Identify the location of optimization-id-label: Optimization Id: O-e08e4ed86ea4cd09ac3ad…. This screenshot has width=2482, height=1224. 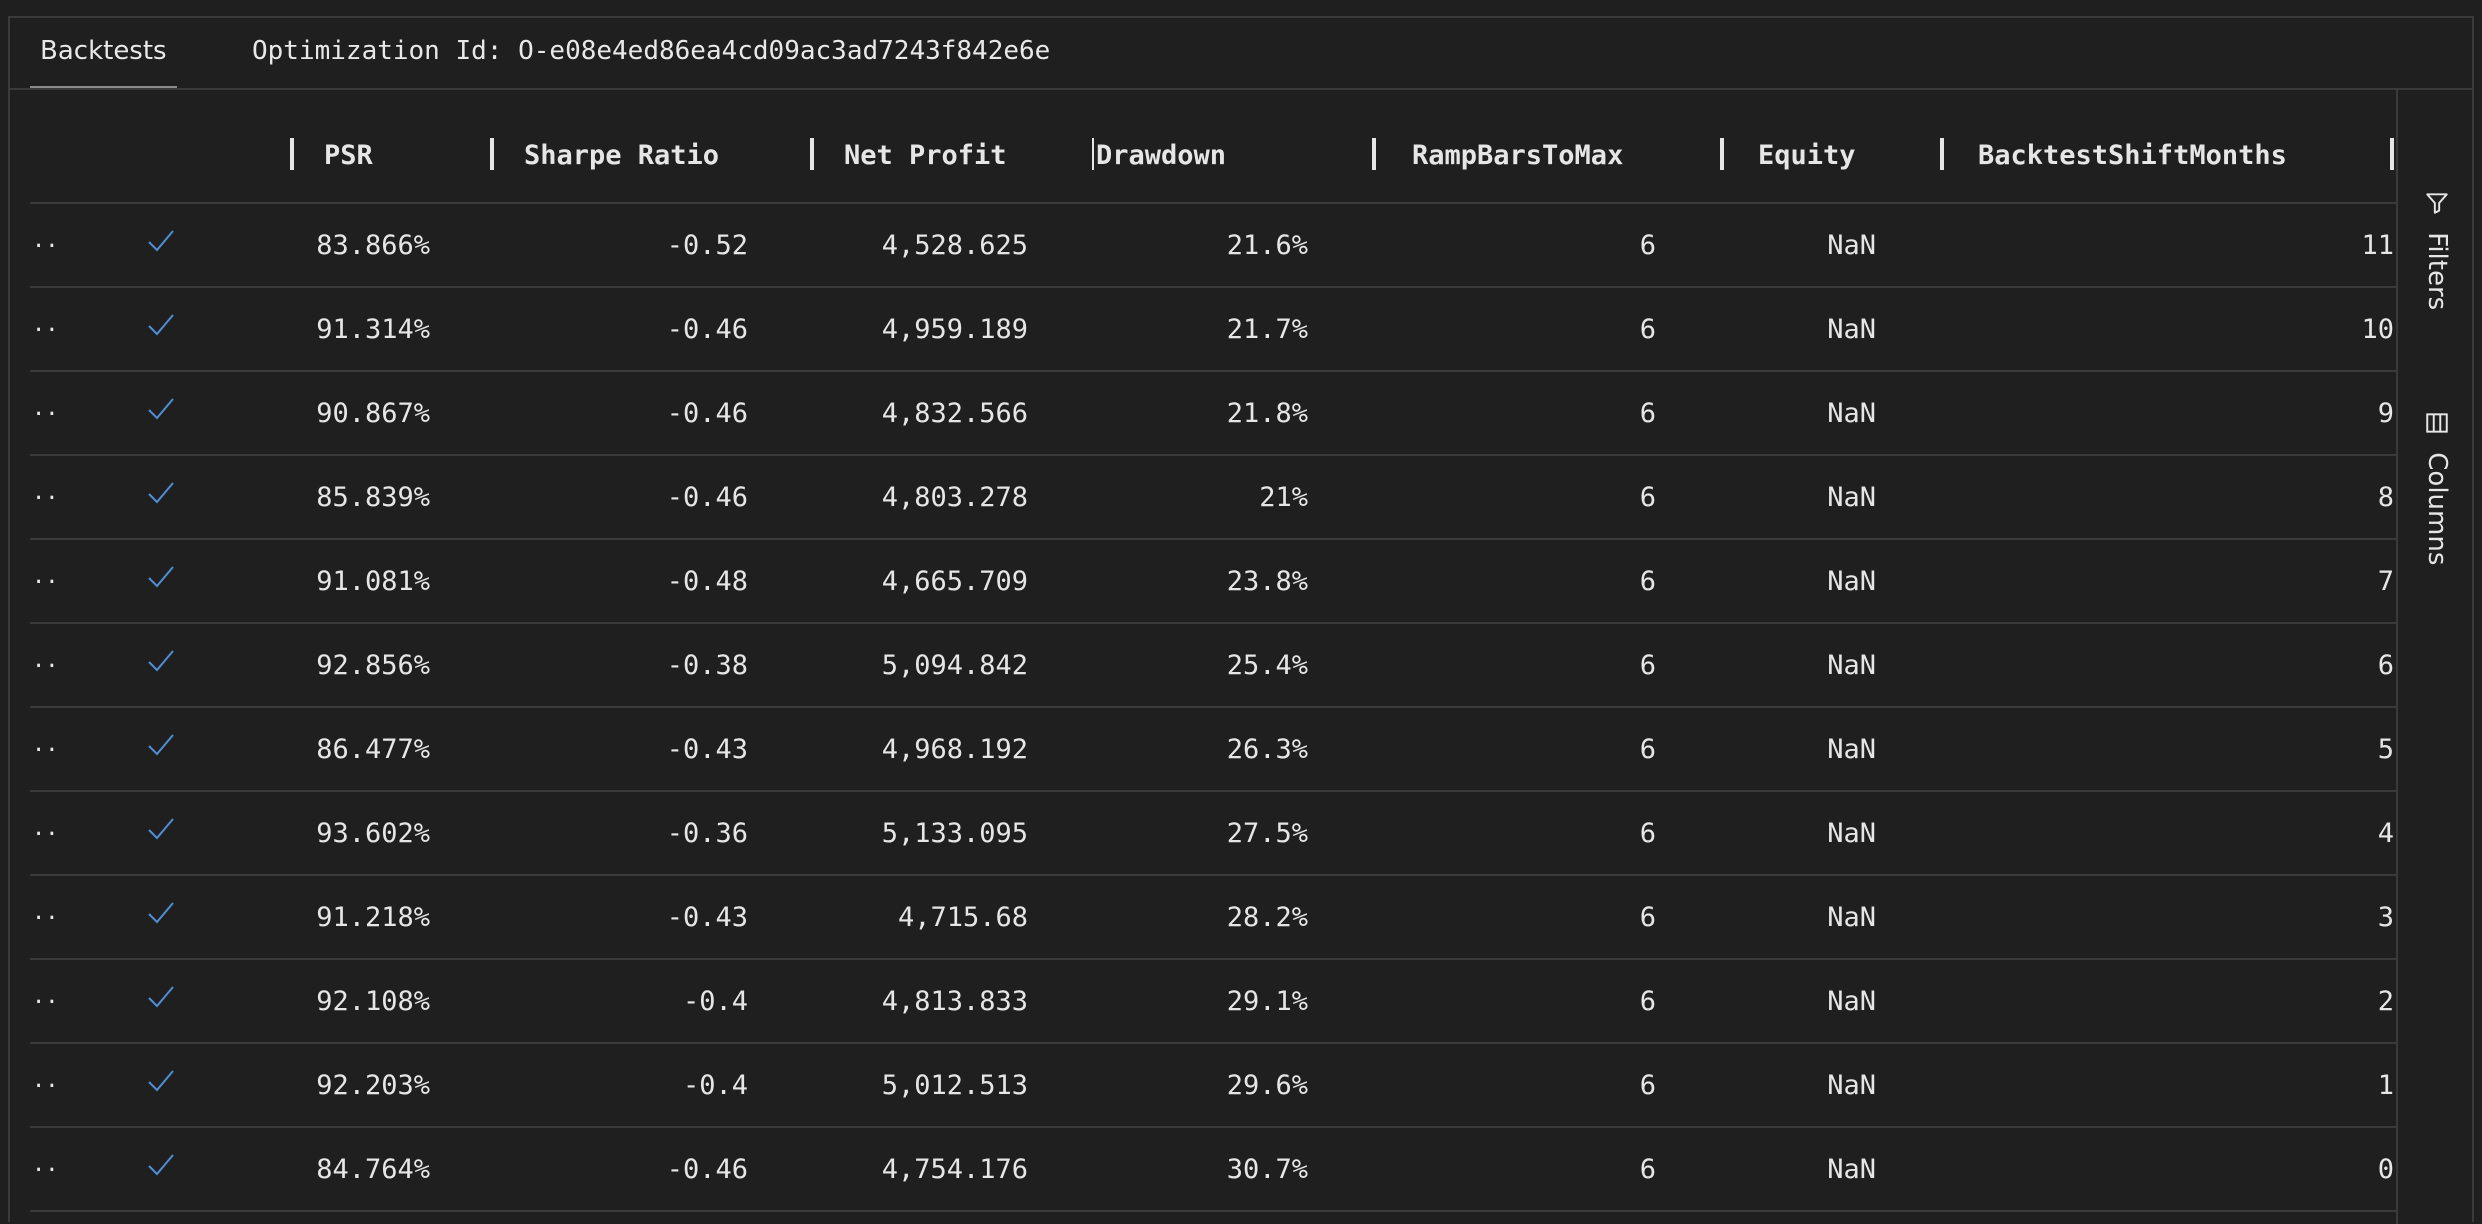
(651, 51).